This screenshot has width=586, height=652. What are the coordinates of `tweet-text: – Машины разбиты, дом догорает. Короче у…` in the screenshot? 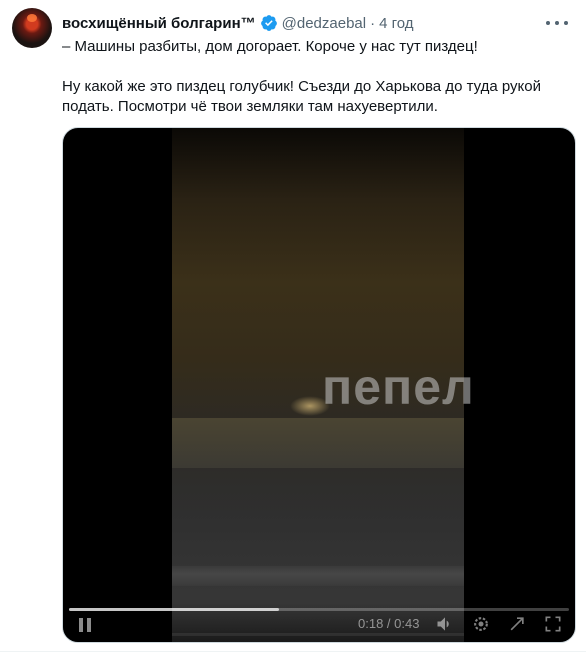 It's located at (317, 77).